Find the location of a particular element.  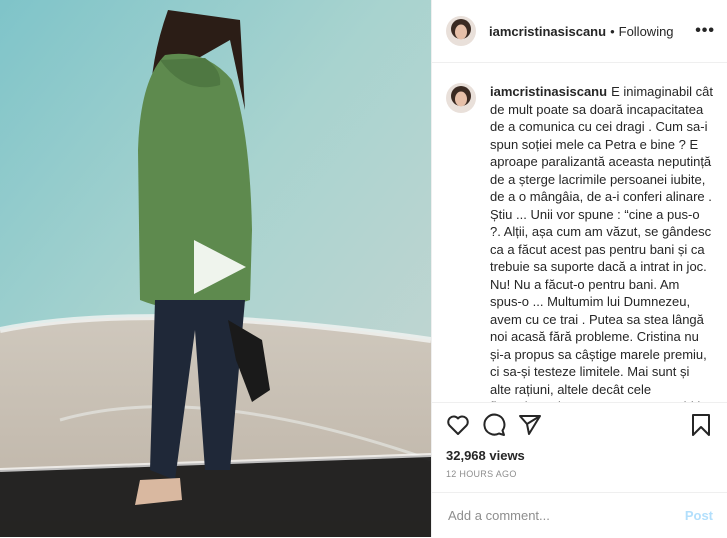

play-icon is located at coordinates (219, 267).